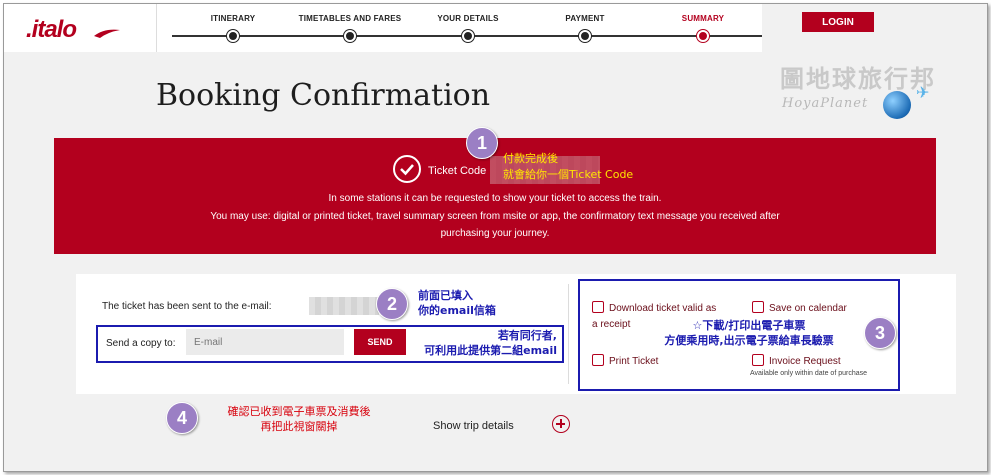  What do you see at coordinates (265, 342) in the screenshot?
I see `copy-email-input` at bounding box center [265, 342].